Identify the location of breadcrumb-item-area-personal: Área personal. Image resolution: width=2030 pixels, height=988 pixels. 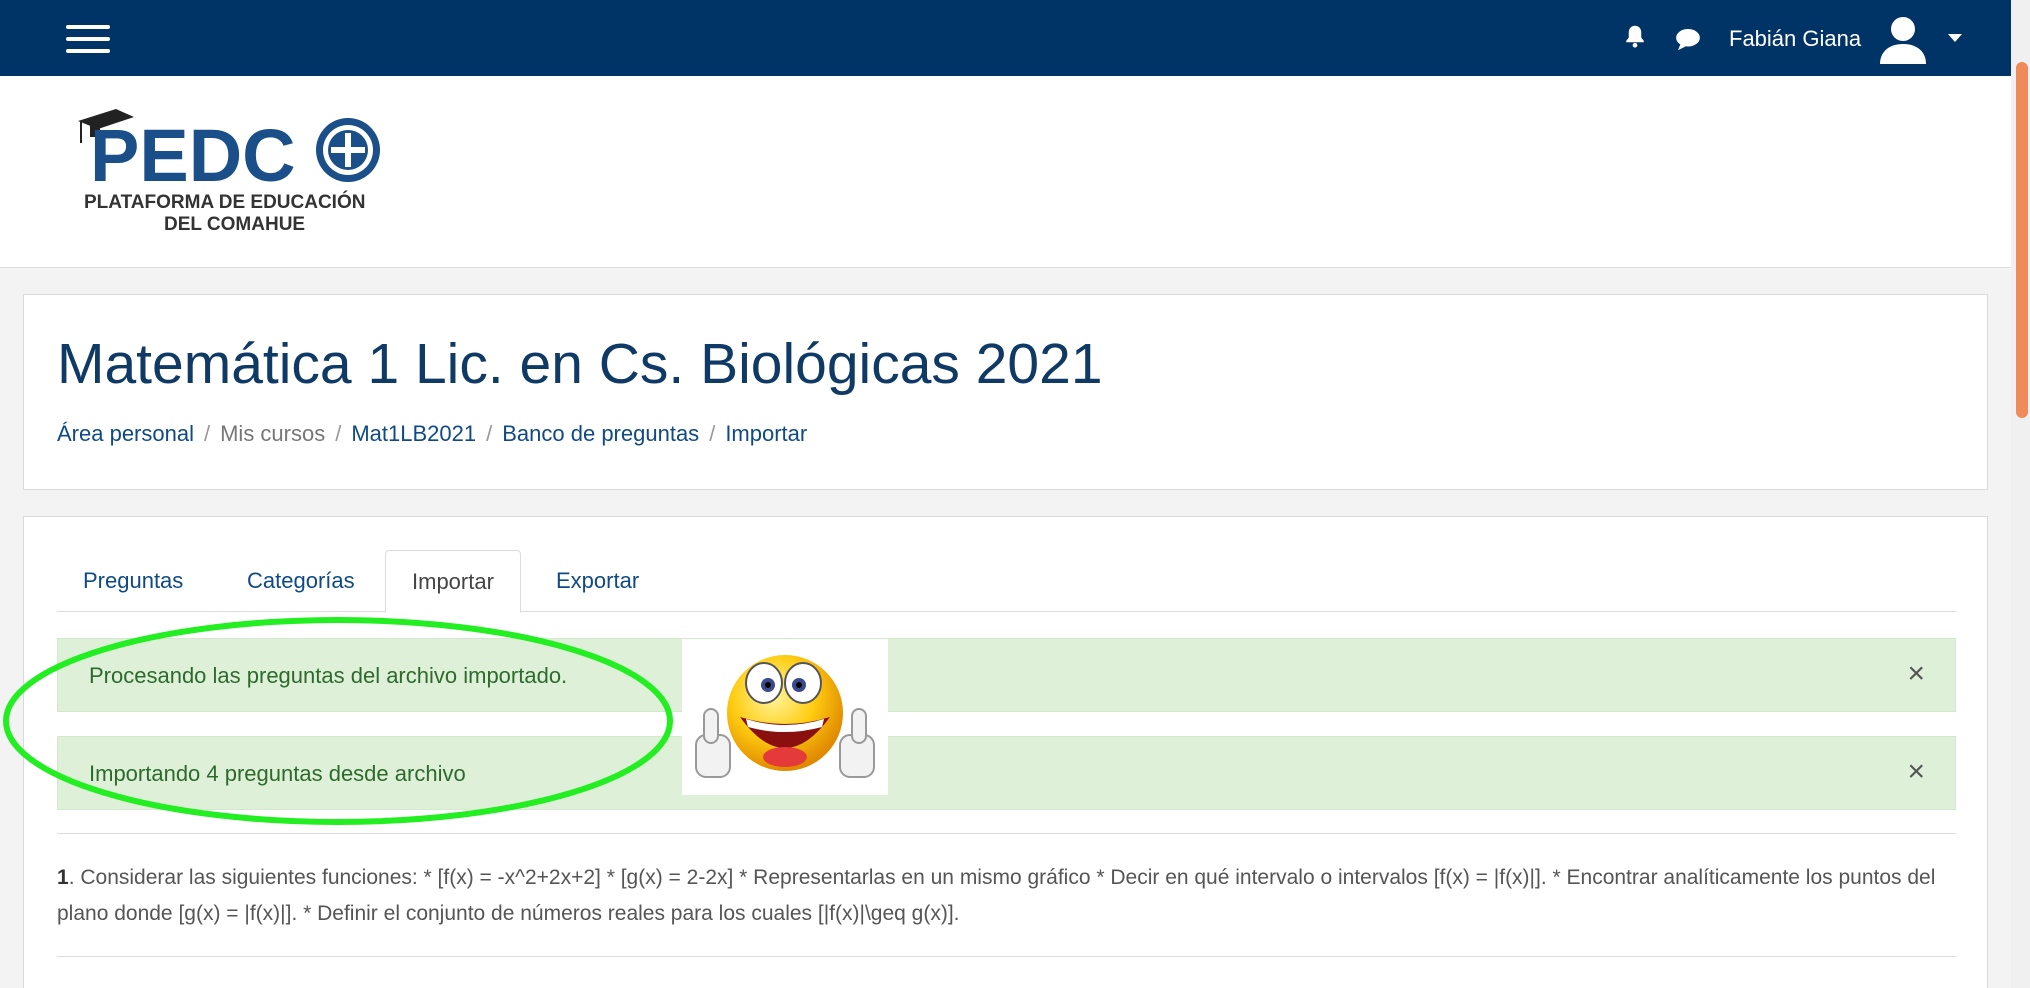
(125, 433).